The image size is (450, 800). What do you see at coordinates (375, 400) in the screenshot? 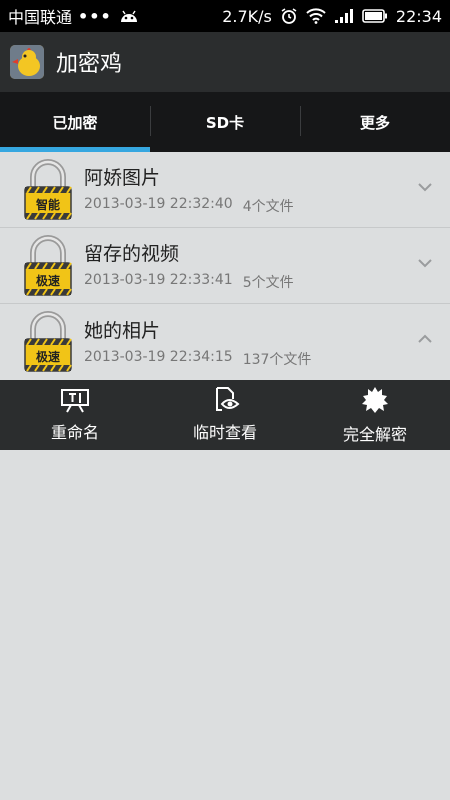
I see `decrypt-icon` at bounding box center [375, 400].